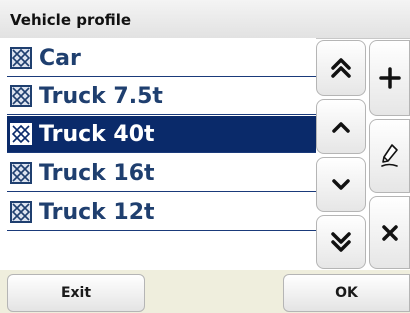  Describe the element at coordinates (71, 20) in the screenshot. I see `window-title: Vehicle profile` at that location.